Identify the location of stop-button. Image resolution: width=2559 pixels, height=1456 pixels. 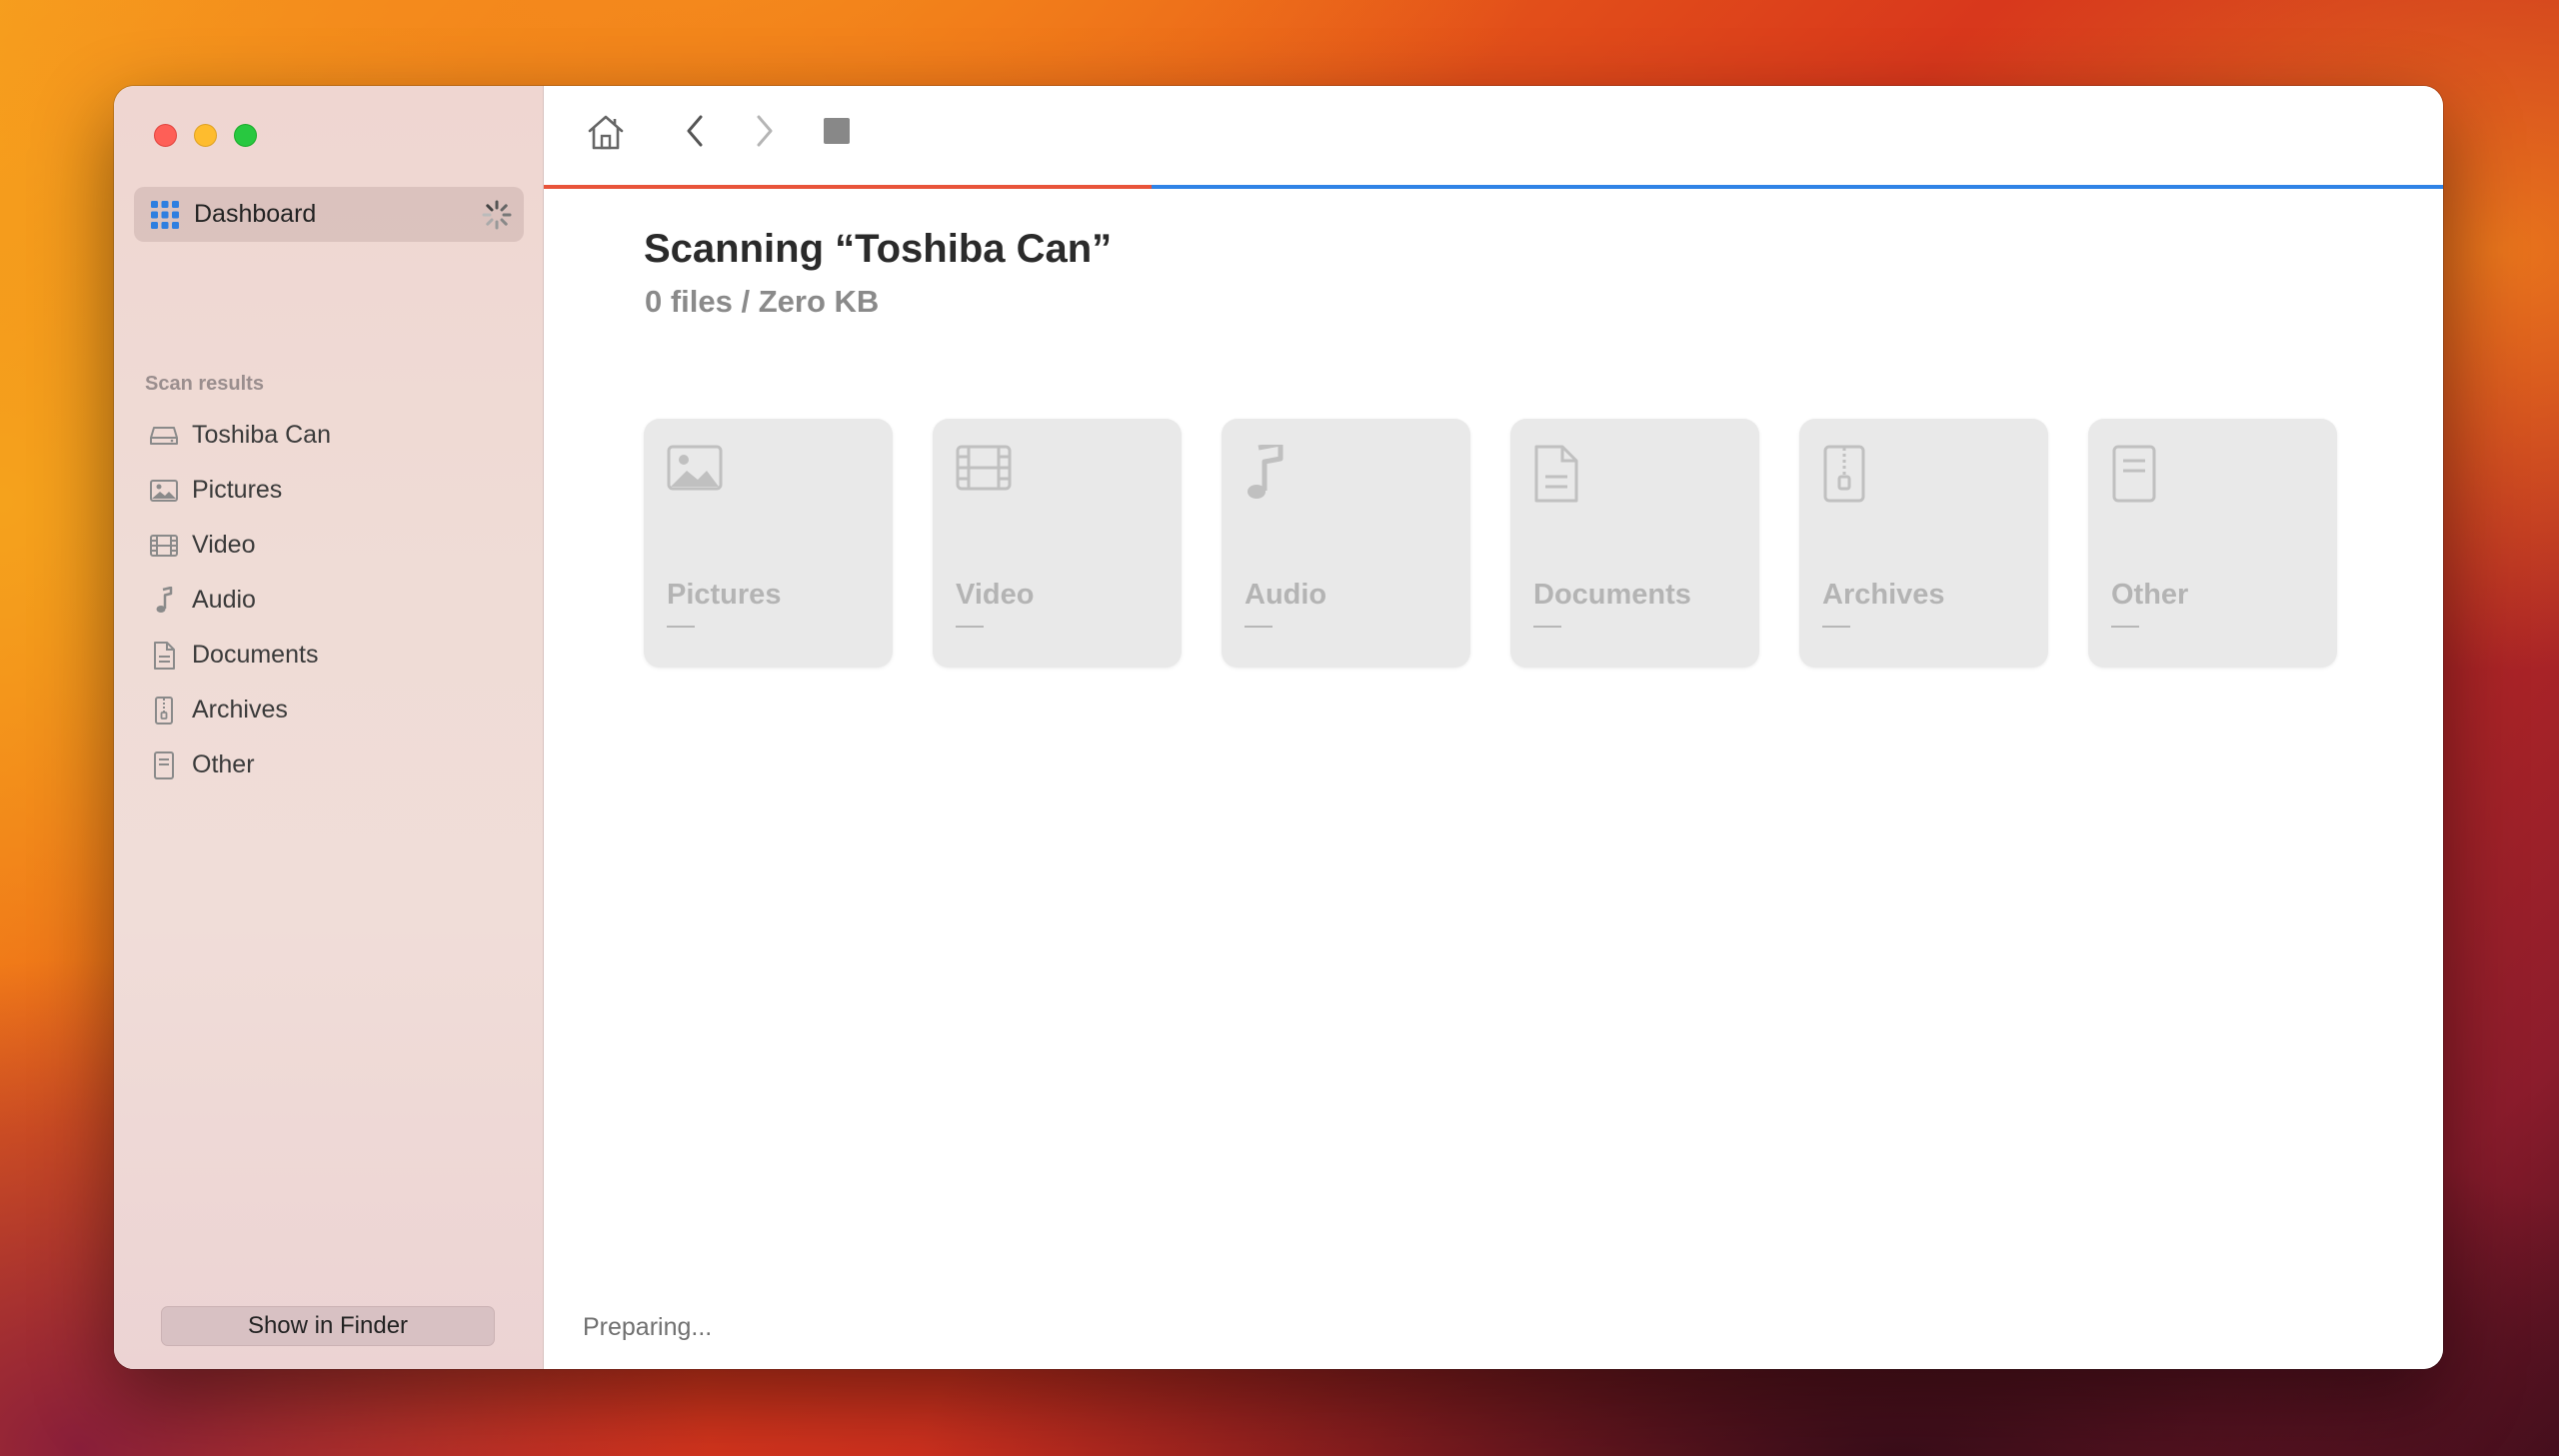
(837, 131).